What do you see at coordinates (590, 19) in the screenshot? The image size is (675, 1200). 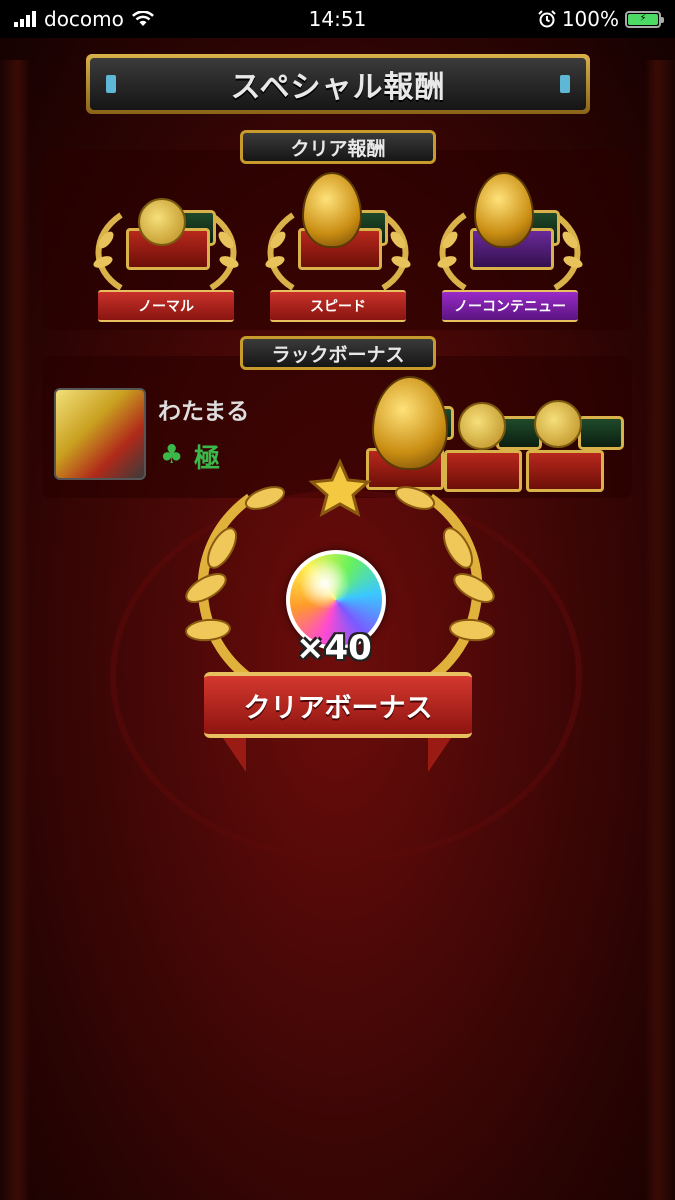 I see `battery-percent: 100%` at bounding box center [590, 19].